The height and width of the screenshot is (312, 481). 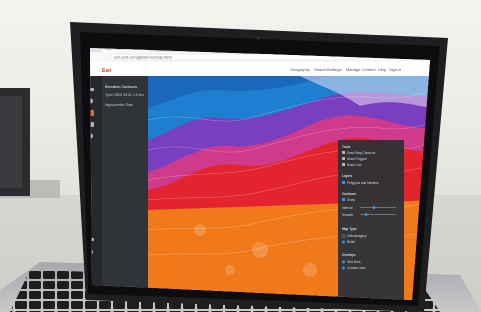 What do you see at coordinates (125, 188) in the screenshot?
I see `sidebar` at bounding box center [125, 188].